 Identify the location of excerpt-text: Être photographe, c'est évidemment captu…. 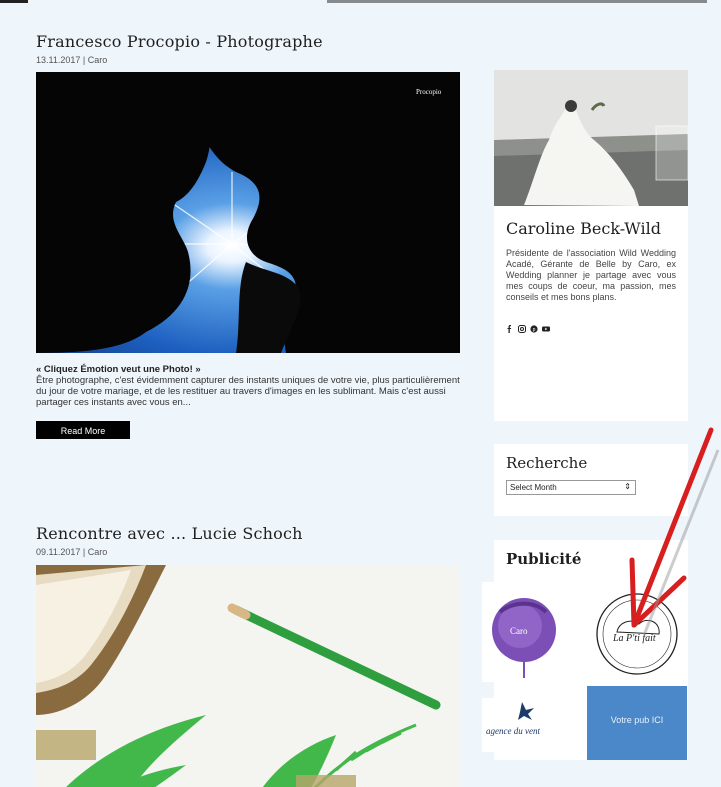
(248, 391).